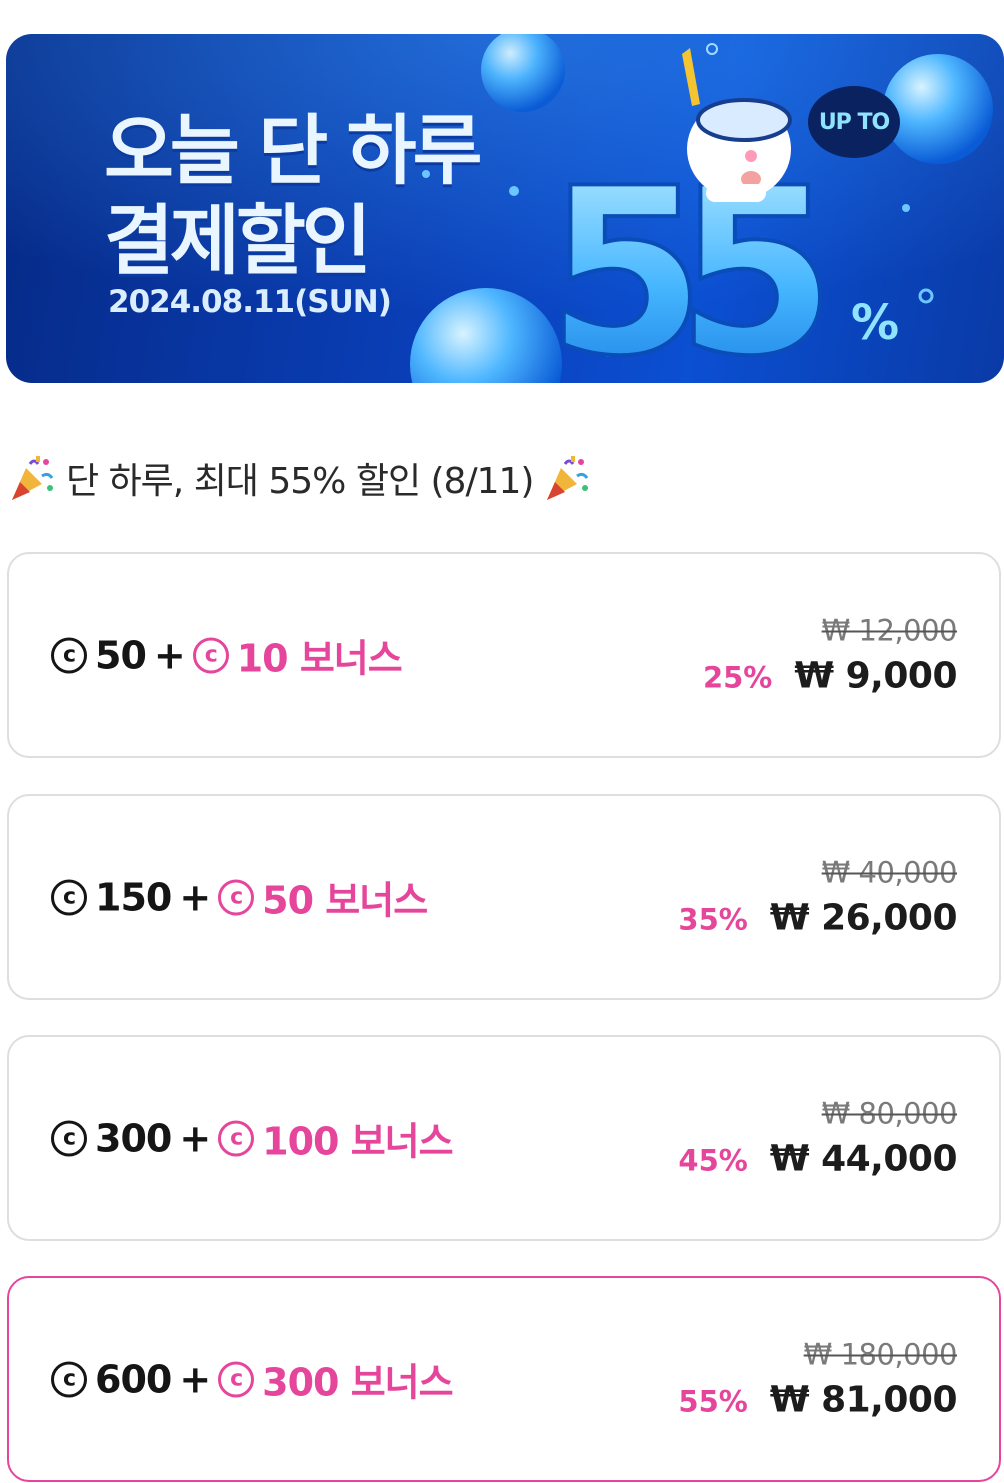  What do you see at coordinates (875, 676) in the screenshot?
I see `sale-price: ₩ 9,000` at bounding box center [875, 676].